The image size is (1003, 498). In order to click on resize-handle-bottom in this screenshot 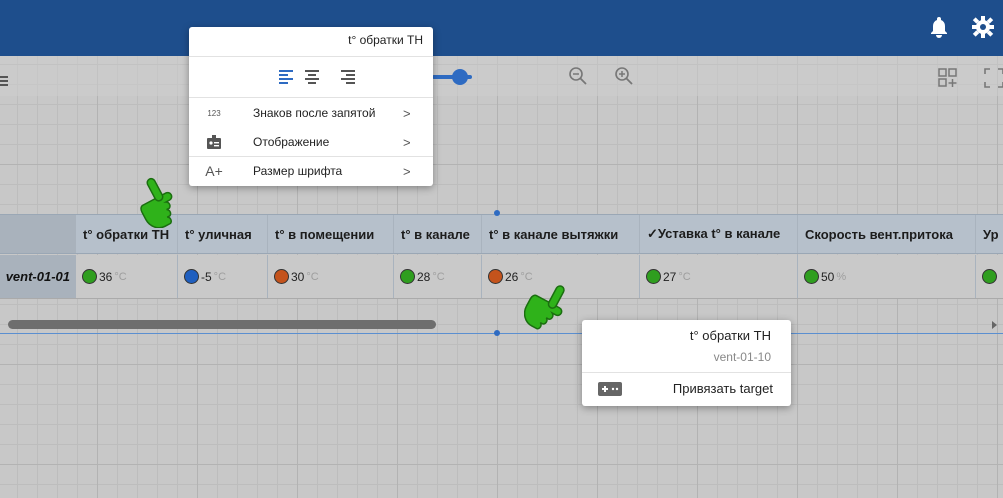, I will do `click(497, 333)`.